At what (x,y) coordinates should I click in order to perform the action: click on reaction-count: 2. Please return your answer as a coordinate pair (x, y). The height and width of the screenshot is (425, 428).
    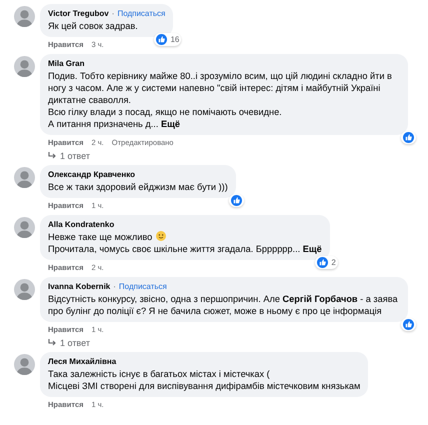
    Looking at the image, I should click on (333, 262).